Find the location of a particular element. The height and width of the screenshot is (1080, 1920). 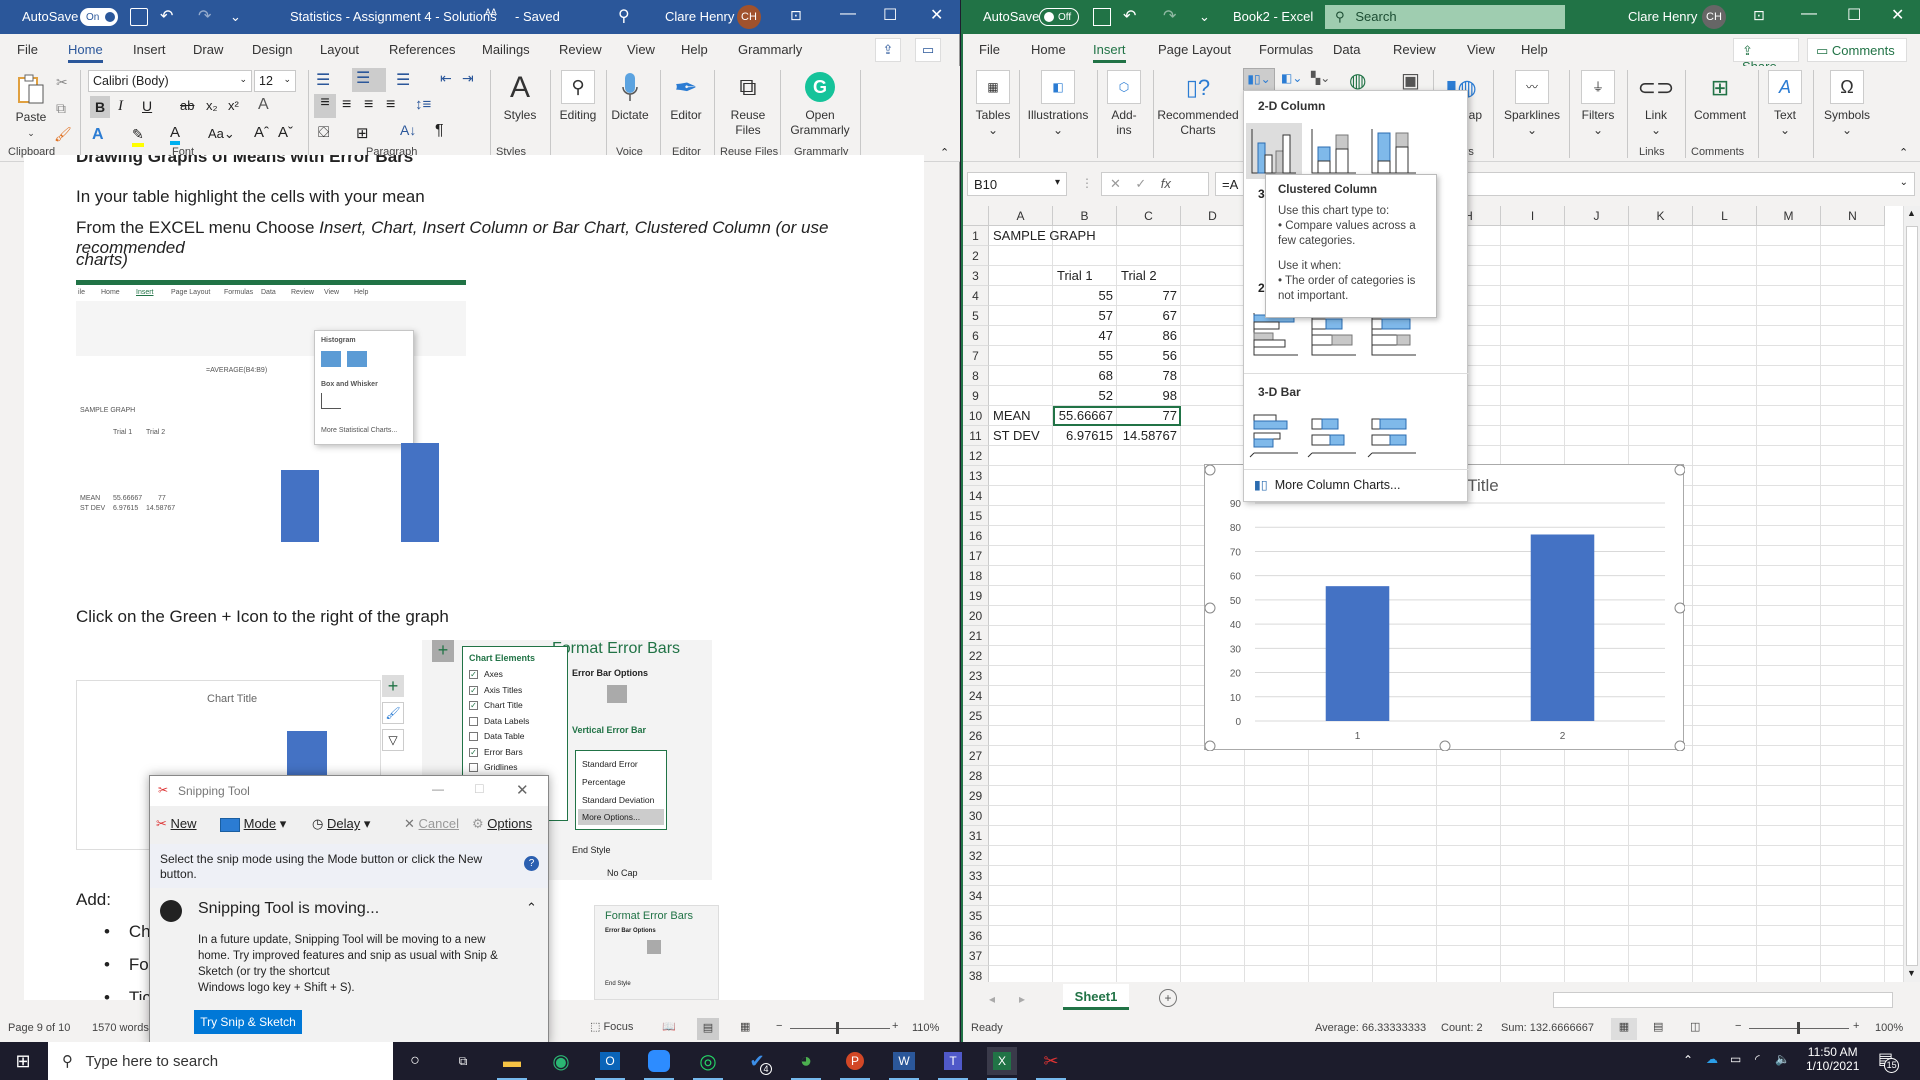

autosave-toggle: On is located at coordinates (99, 17).